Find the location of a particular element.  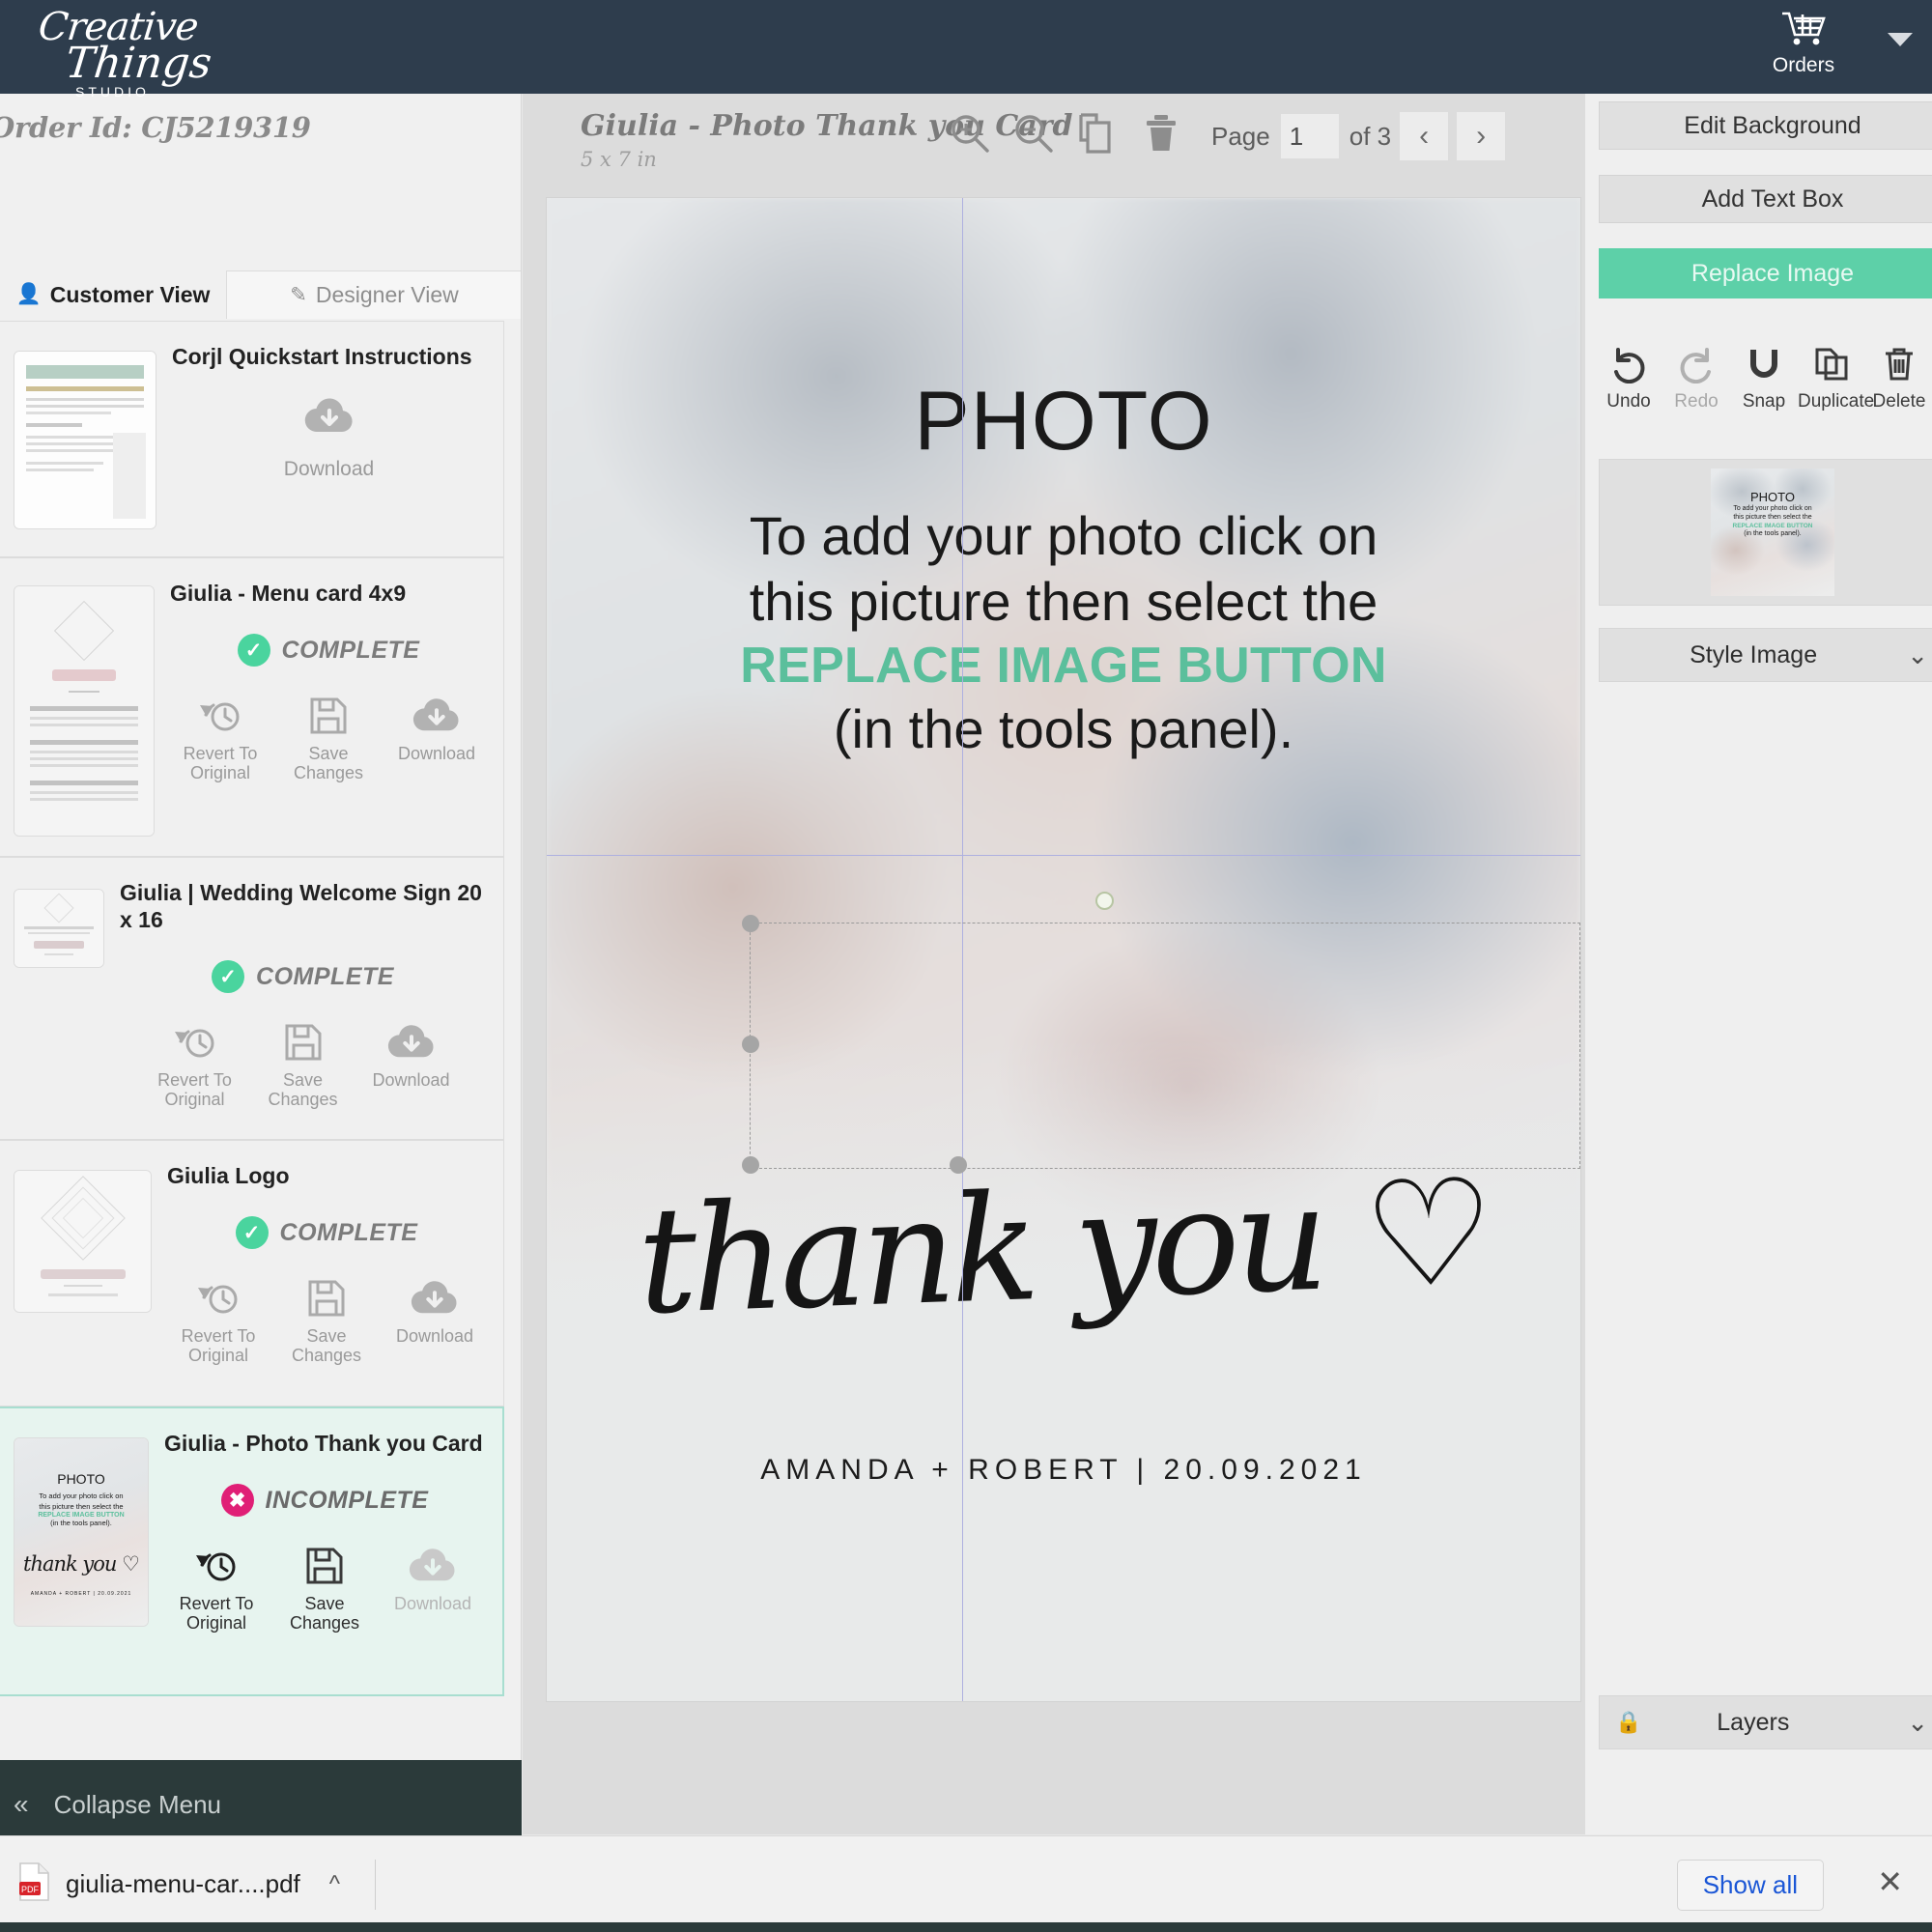

show-all-downloads-button: Show all is located at coordinates (1750, 1885).